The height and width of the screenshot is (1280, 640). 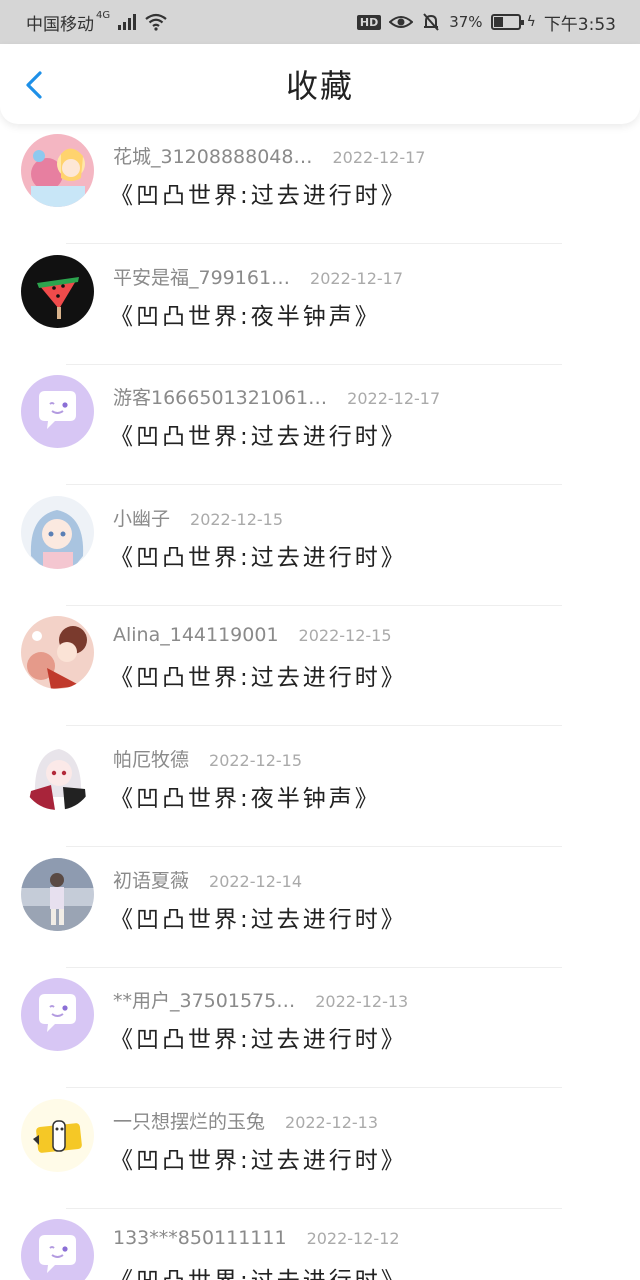 What do you see at coordinates (353, 1239) in the screenshot?
I see `date: 2022-12-12` at bounding box center [353, 1239].